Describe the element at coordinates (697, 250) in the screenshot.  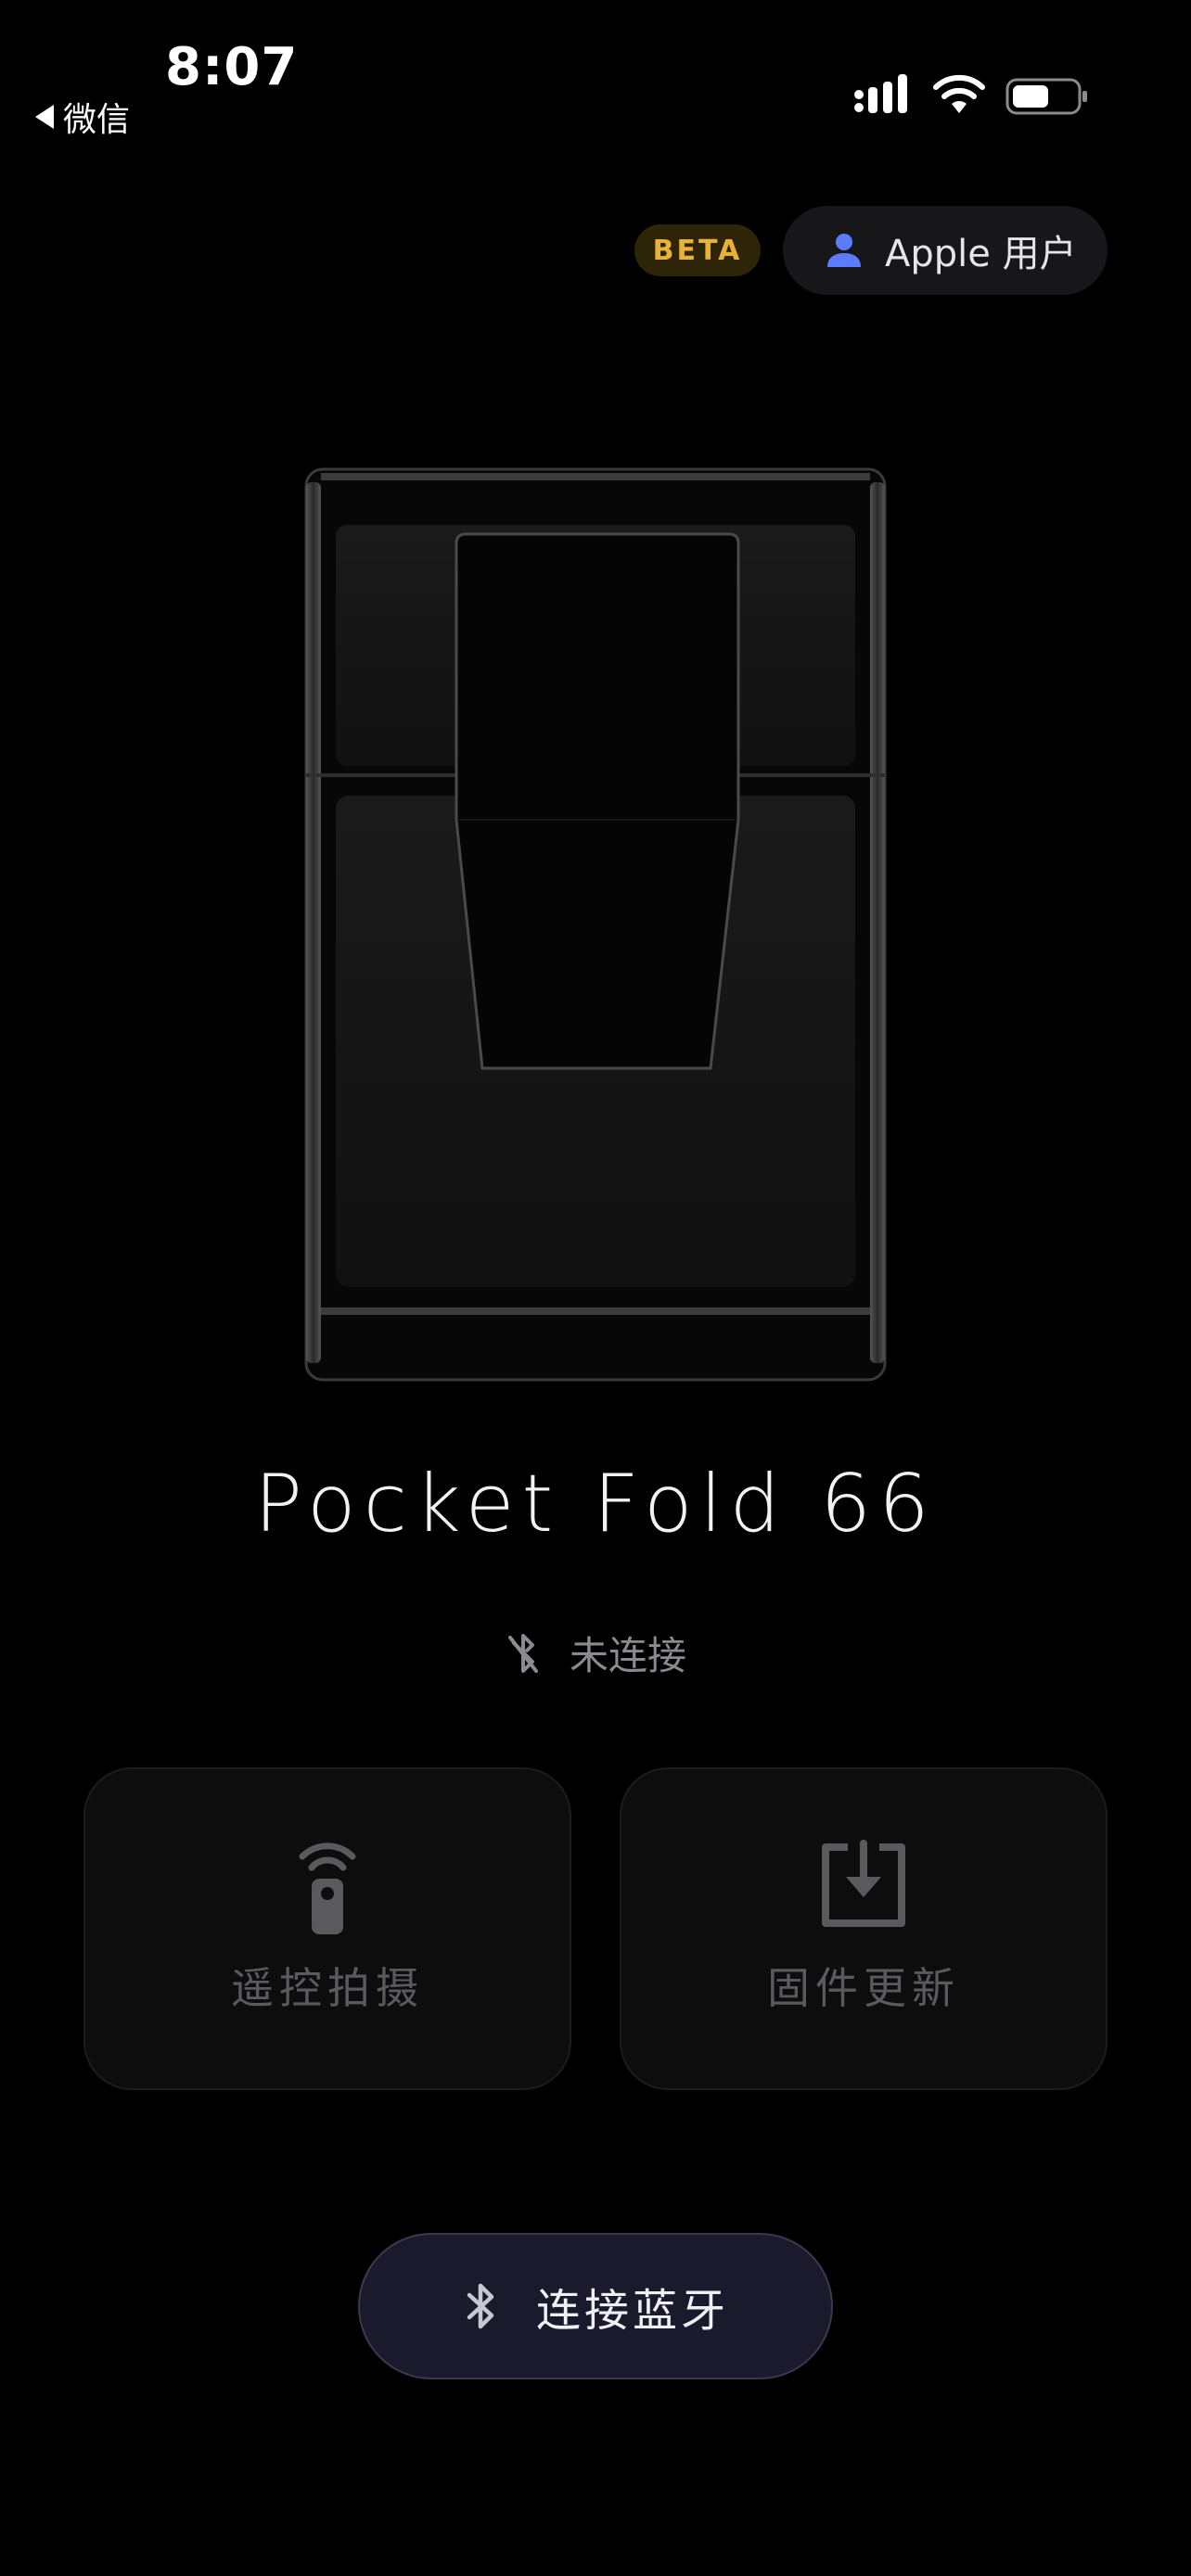
I see `beta-badge: BETA` at that location.